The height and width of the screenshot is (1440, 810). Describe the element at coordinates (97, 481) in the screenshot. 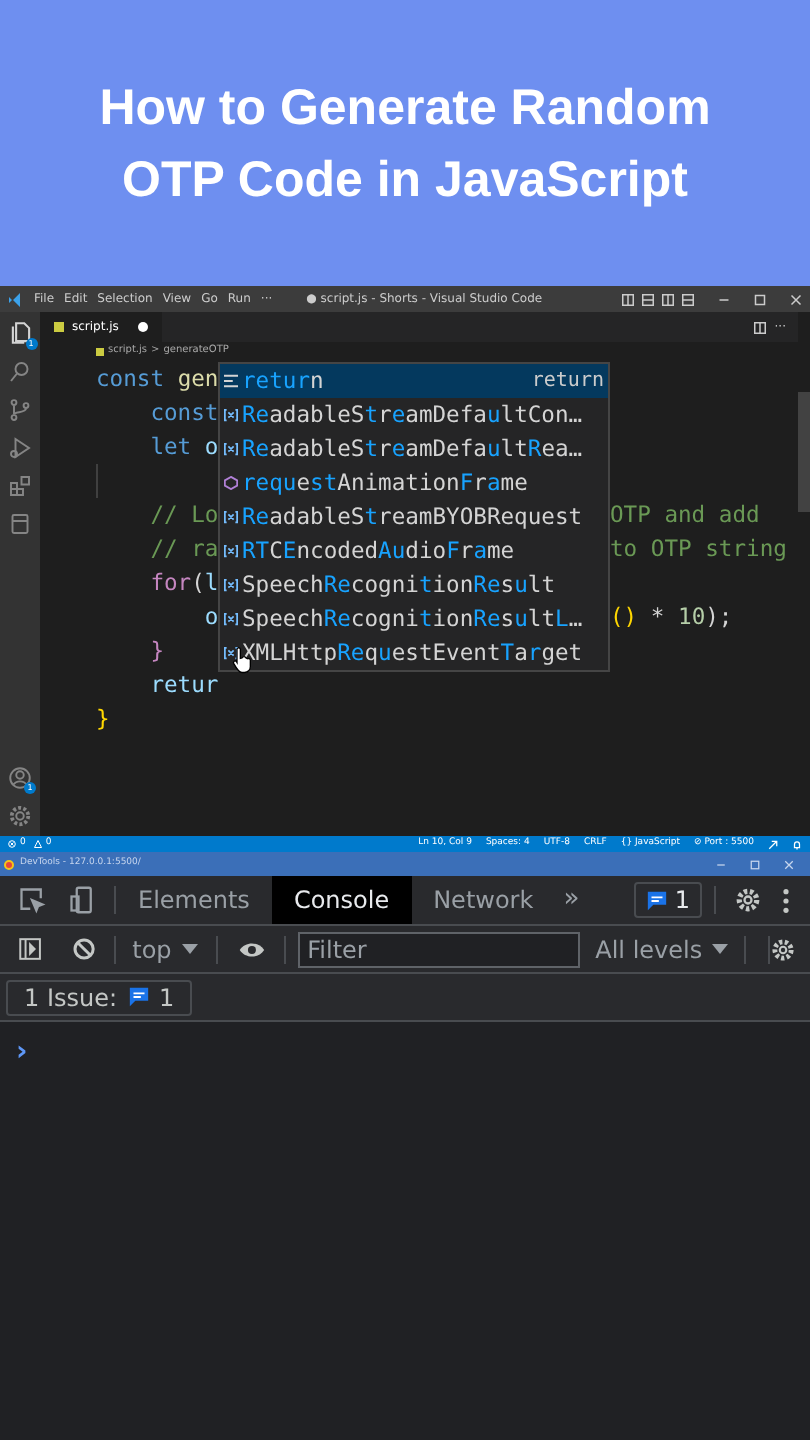

I see `indent-guide` at that location.